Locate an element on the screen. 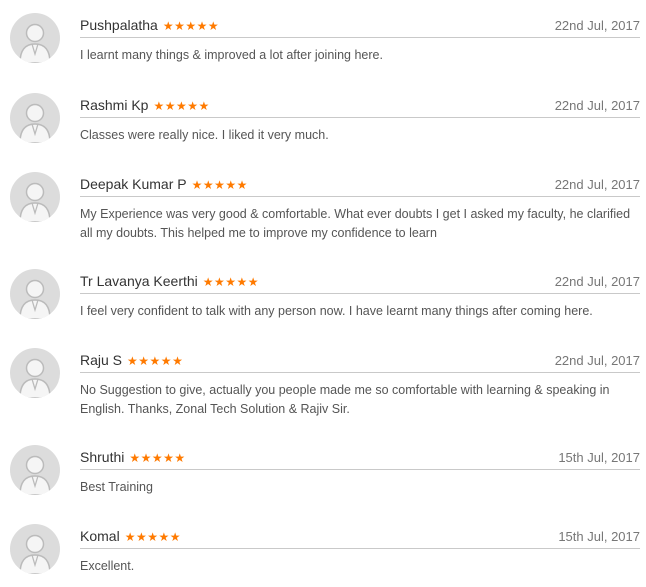 The image size is (646, 587). reviewer-name: Rashmi Kp ★★★★★ is located at coordinates (145, 105).